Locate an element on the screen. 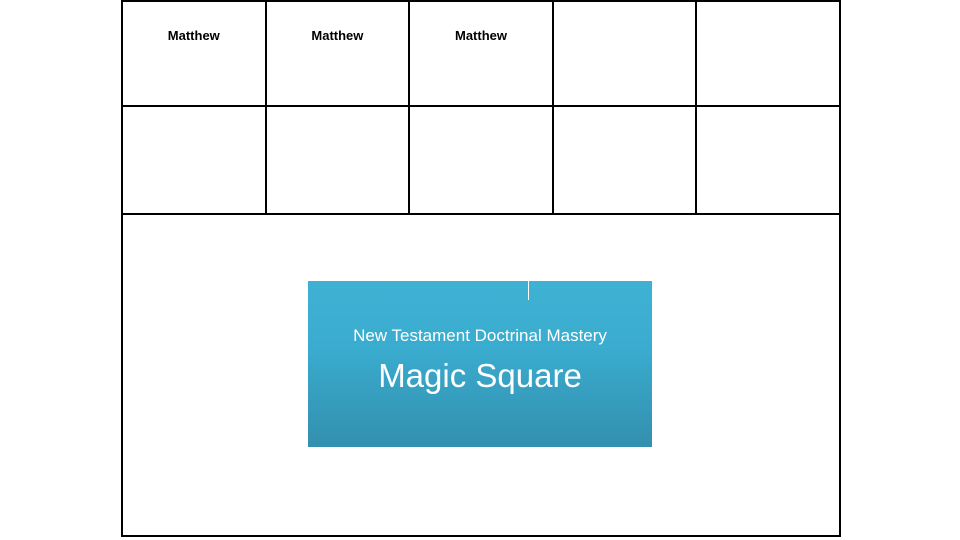 The height and width of the screenshot is (540, 960). table-cell-r2c5 is located at coordinates (768, 161).